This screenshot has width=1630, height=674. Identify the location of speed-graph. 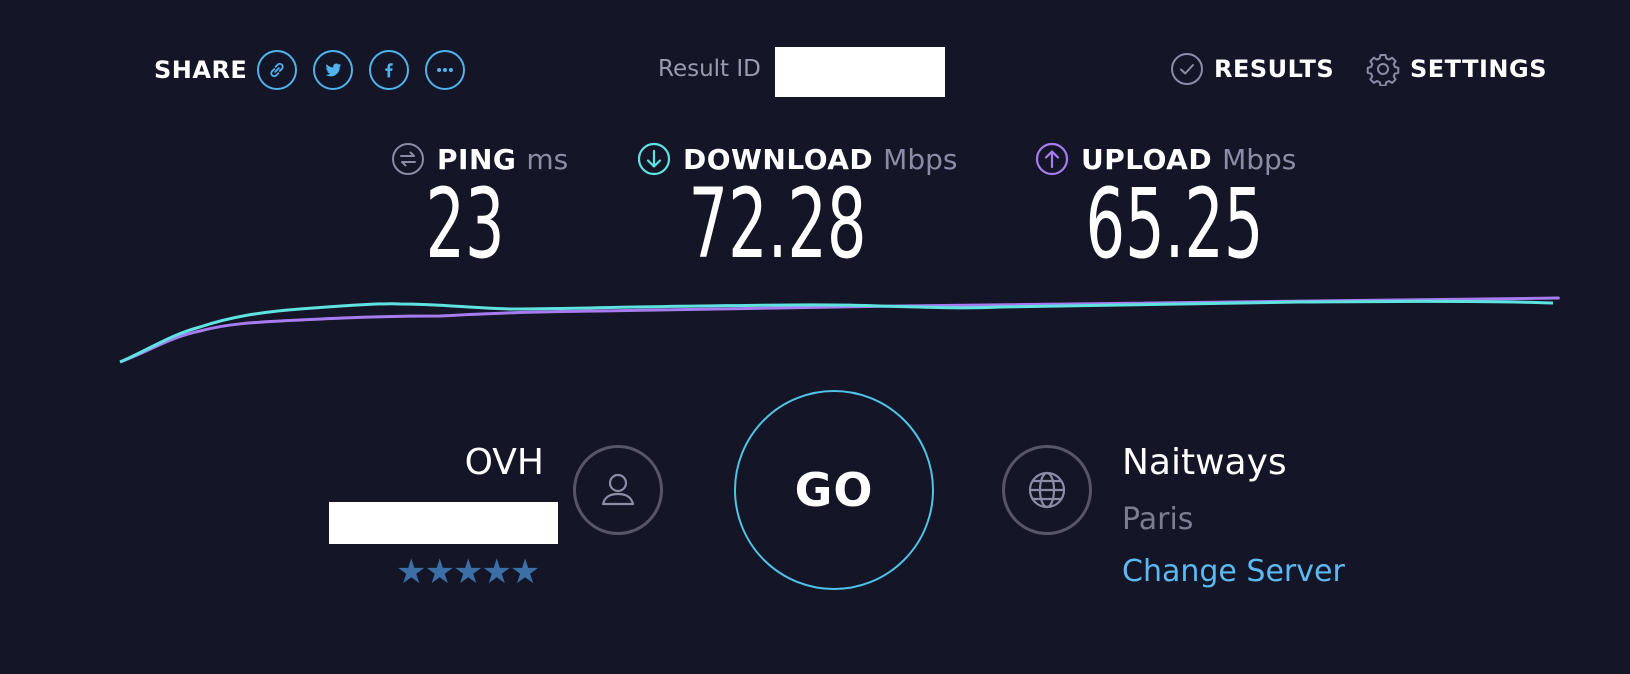
(839, 330).